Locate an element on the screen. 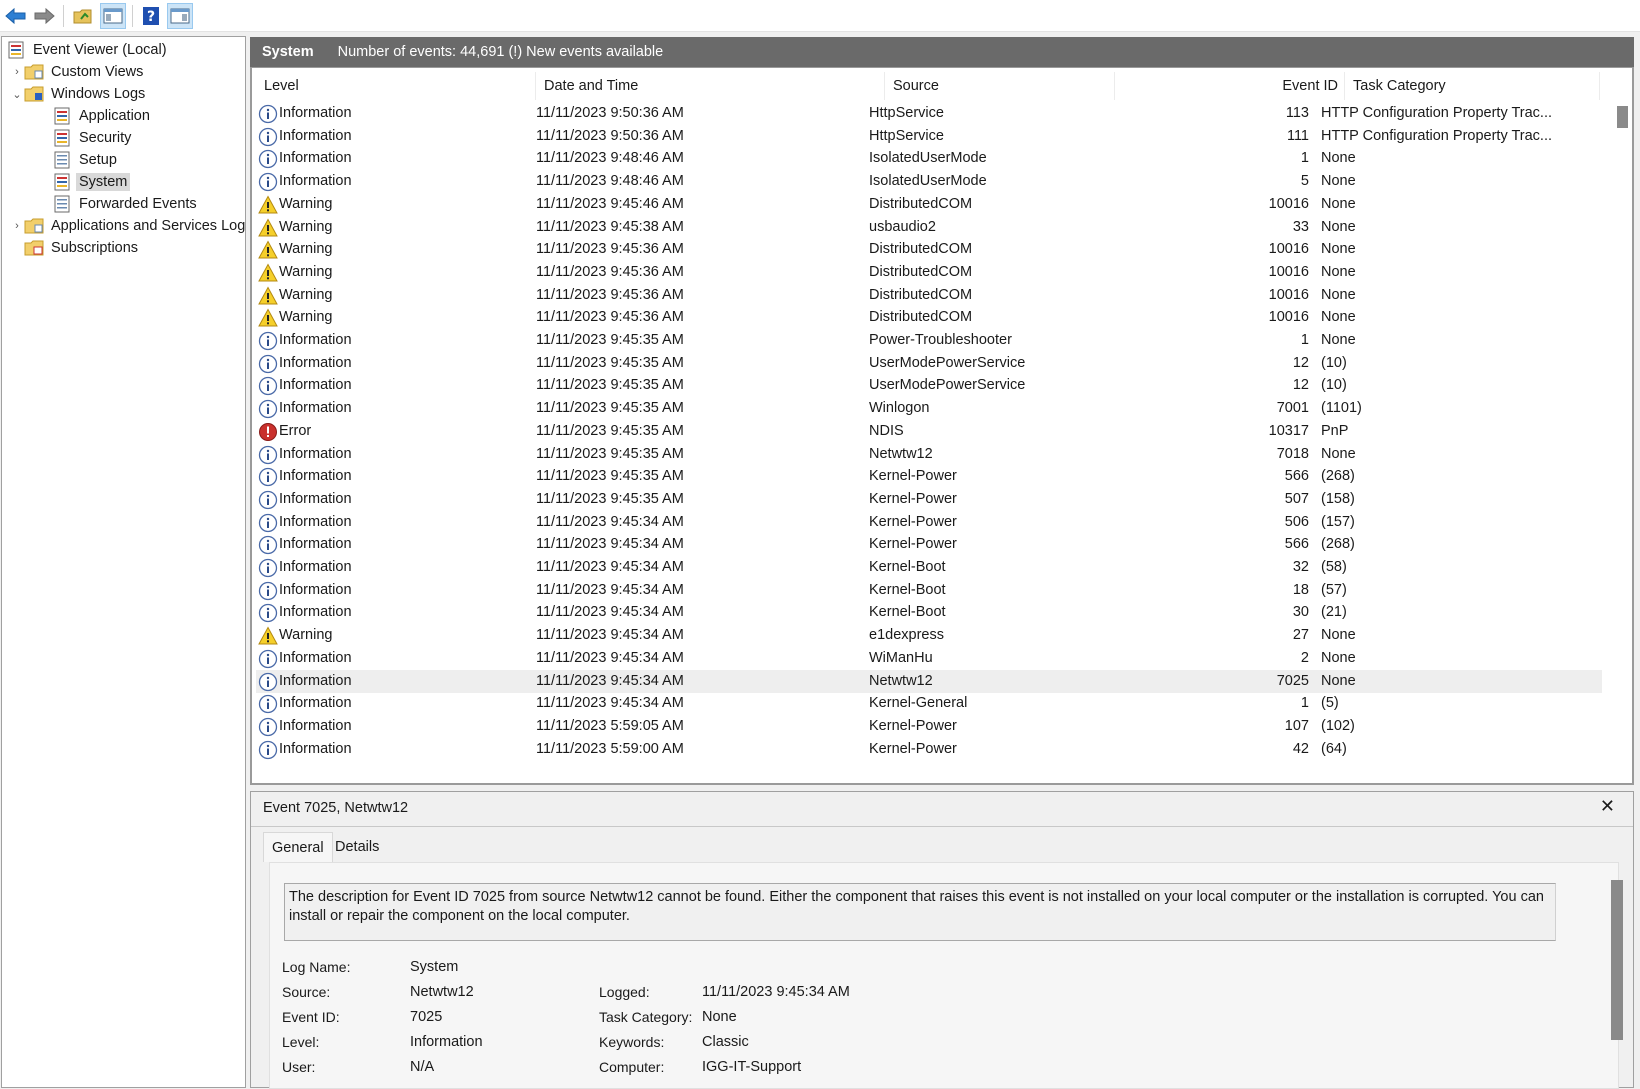 The image size is (1640, 1089). log-title: System is located at coordinates (288, 52).